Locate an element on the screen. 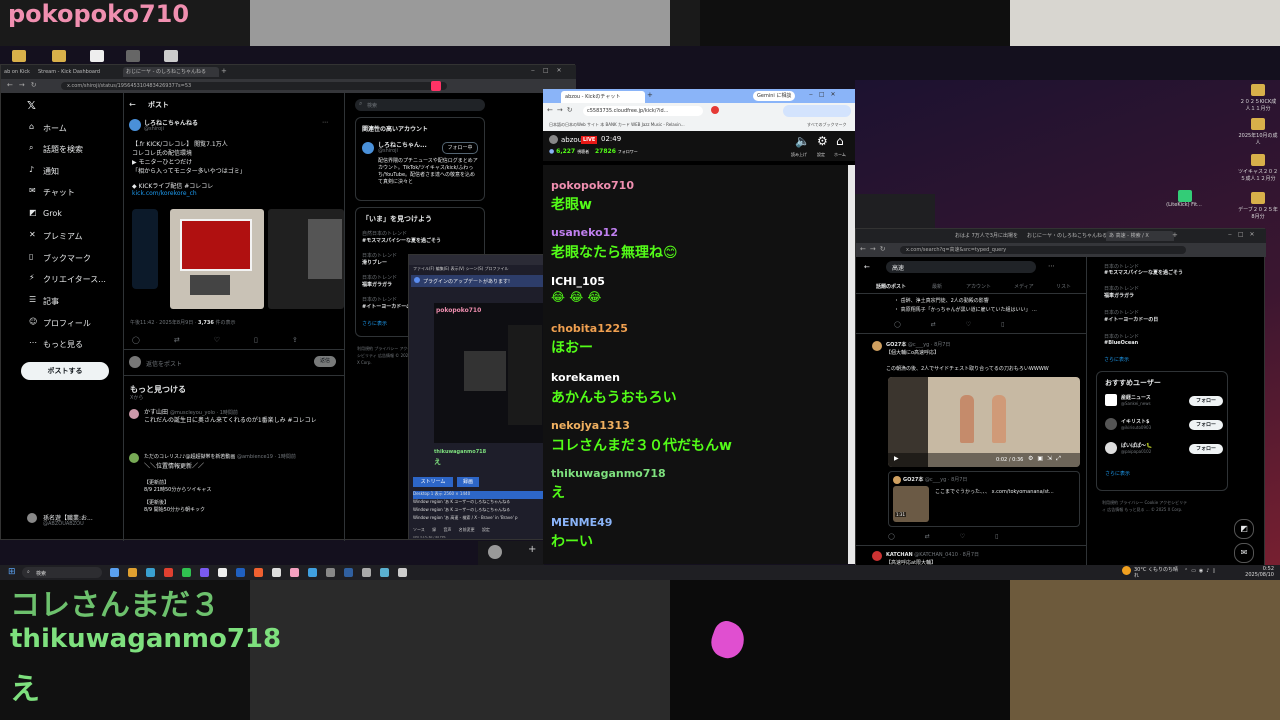  post-video: ▶ 0:02 / 0:36 ⚙▣⇲⤢ is located at coordinates (984, 422).